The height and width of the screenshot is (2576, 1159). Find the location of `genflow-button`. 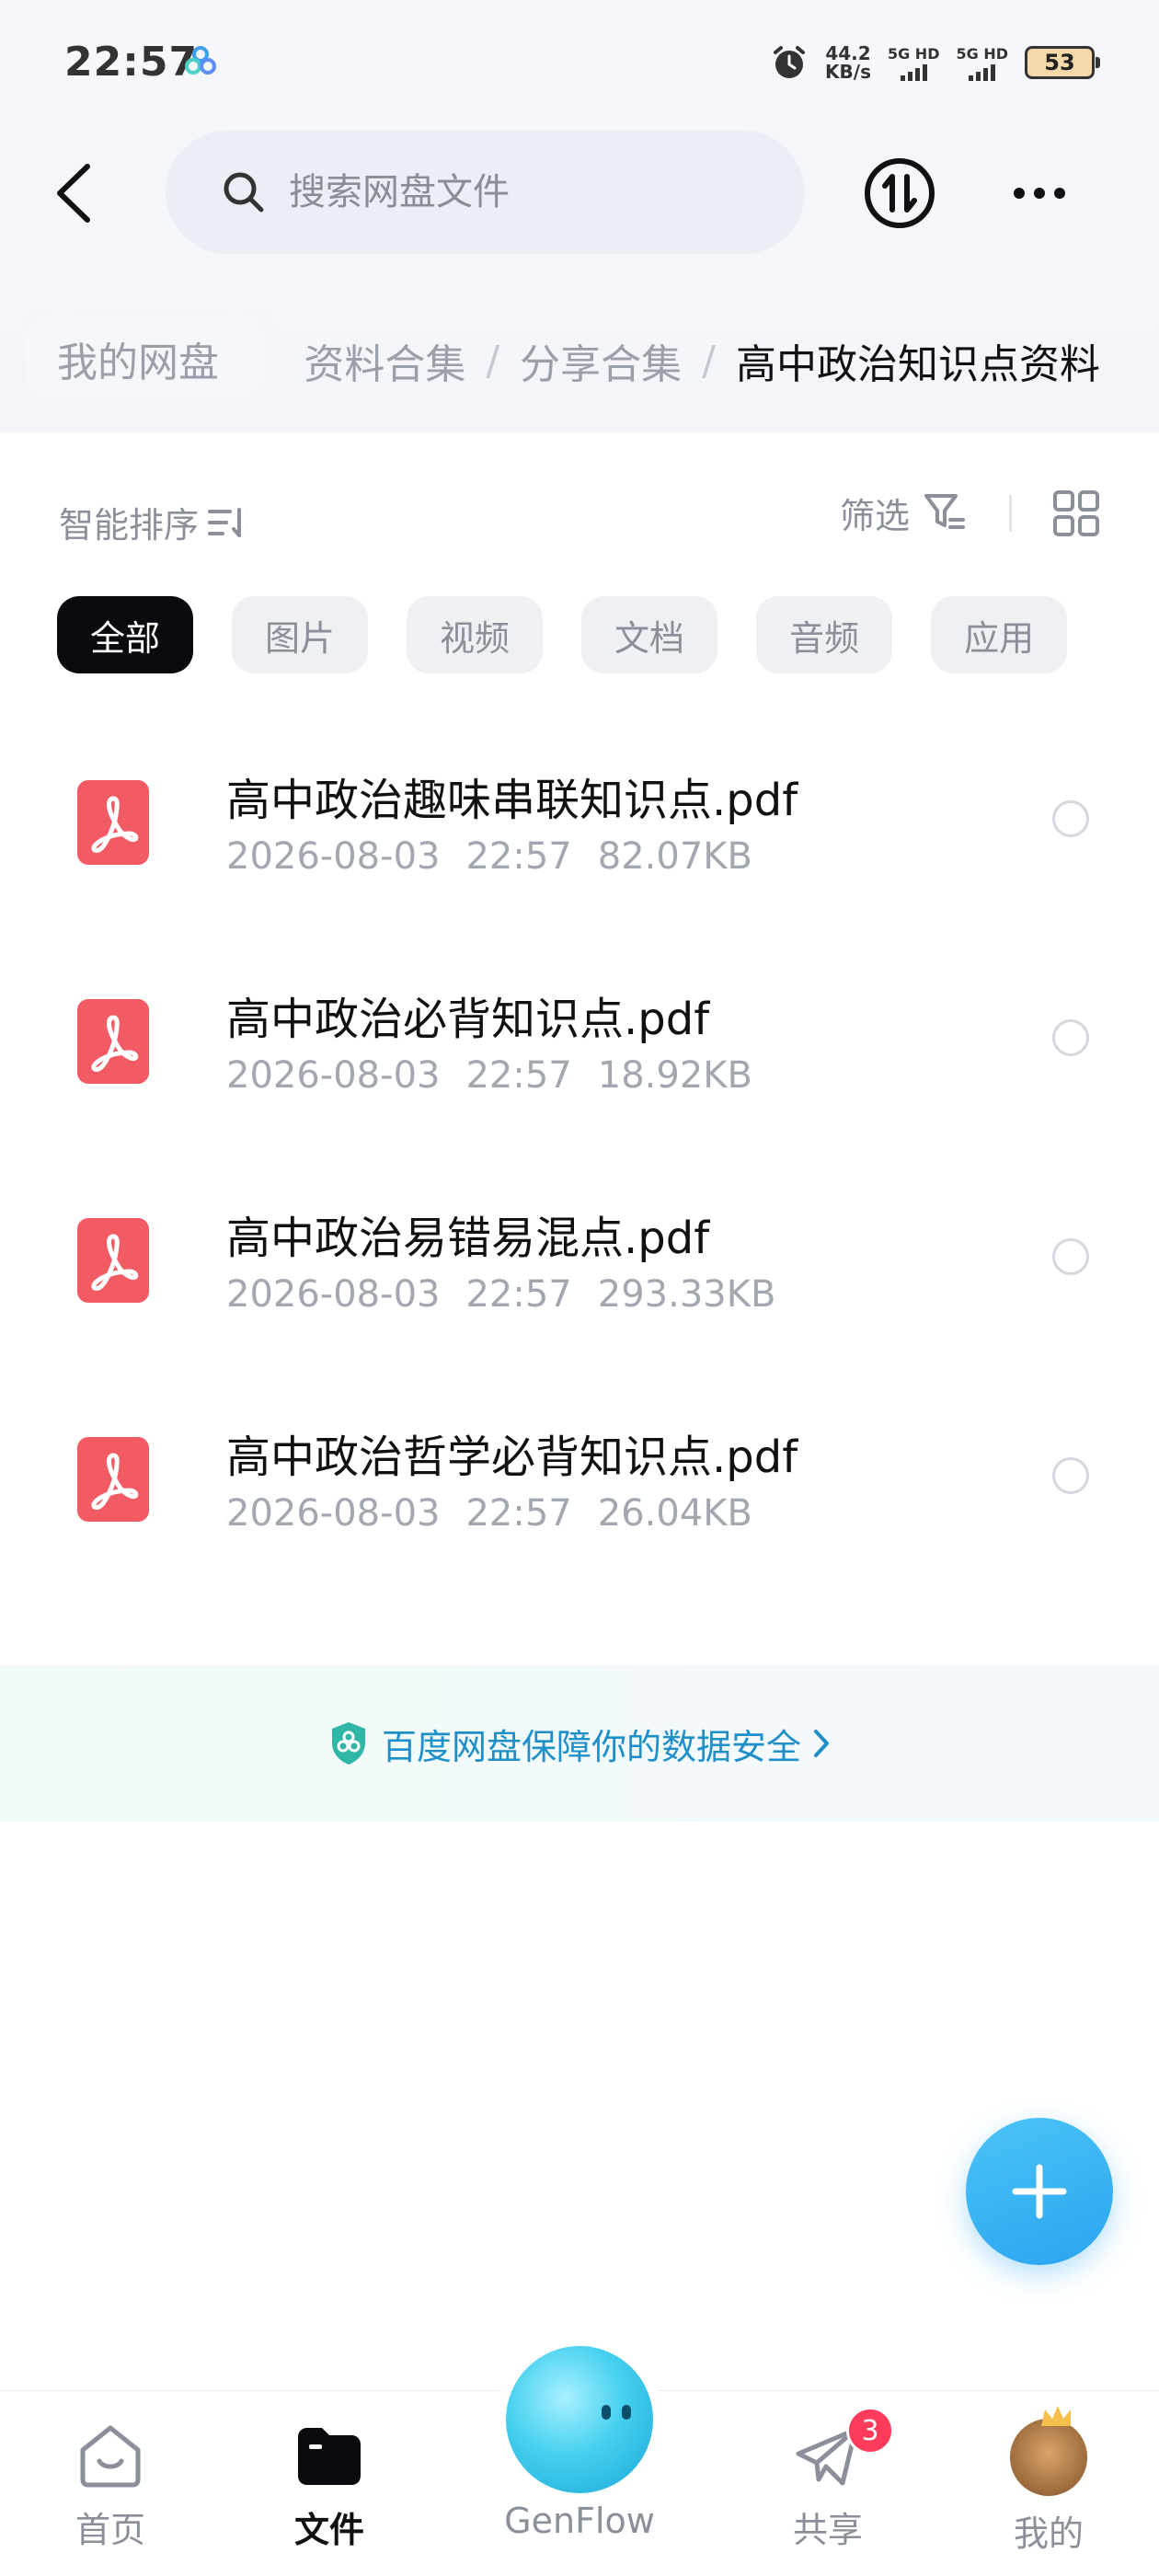

genflow-button is located at coordinates (579, 2419).